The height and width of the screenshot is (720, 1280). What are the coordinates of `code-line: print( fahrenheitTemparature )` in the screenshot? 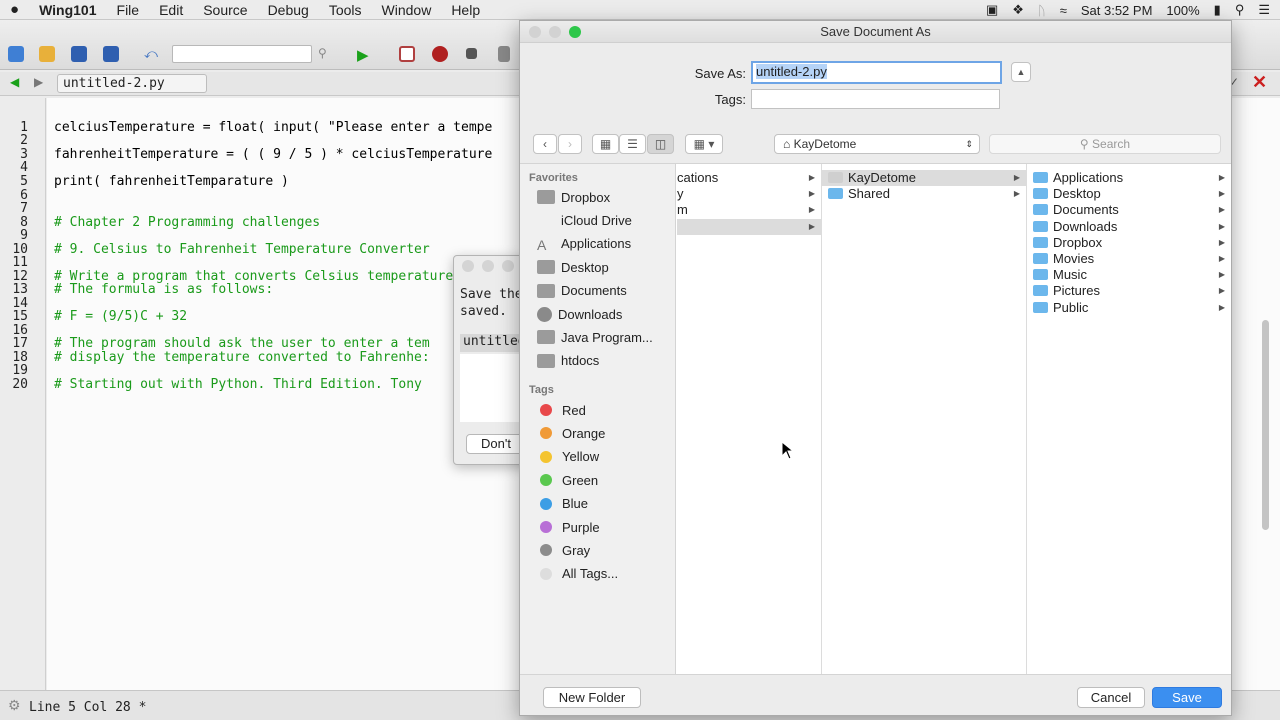 It's located at (171, 181).